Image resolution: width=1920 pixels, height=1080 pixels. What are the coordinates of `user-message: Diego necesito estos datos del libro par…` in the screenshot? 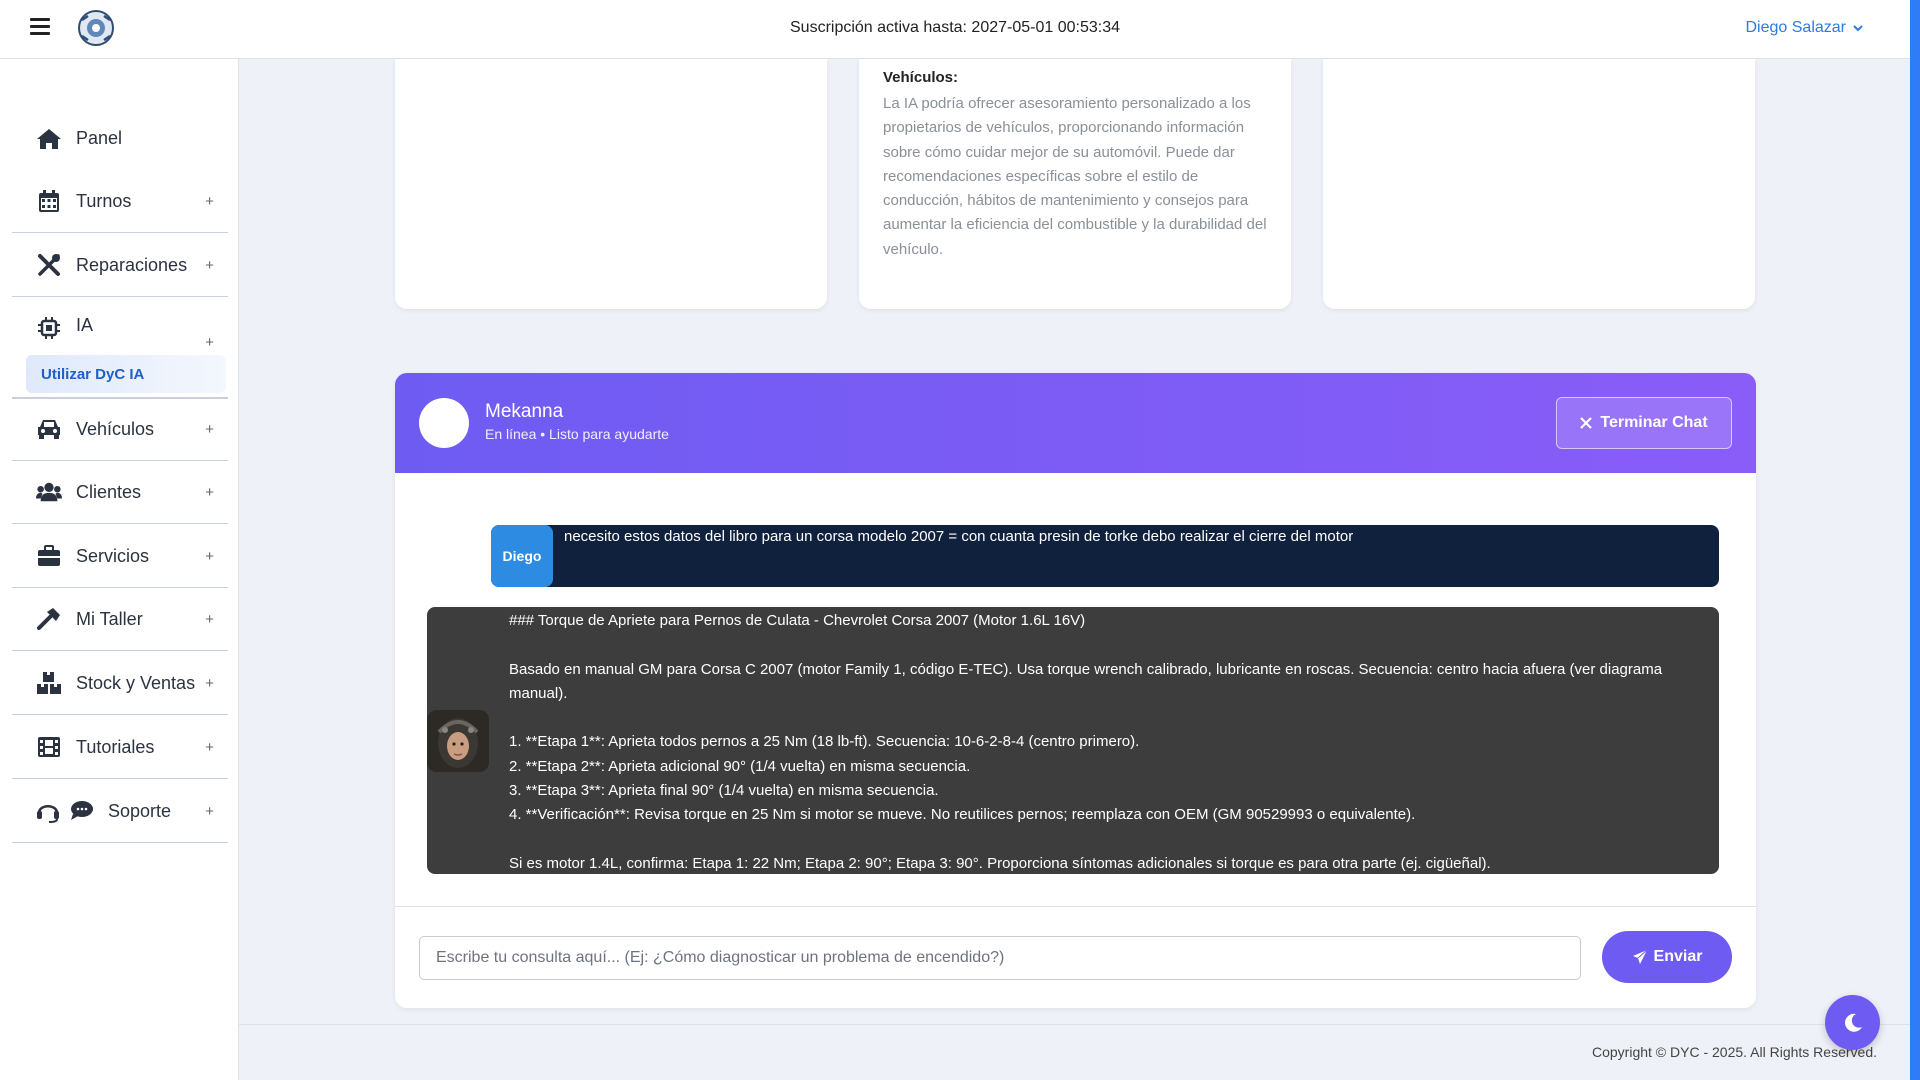 It's located at (1105, 556).